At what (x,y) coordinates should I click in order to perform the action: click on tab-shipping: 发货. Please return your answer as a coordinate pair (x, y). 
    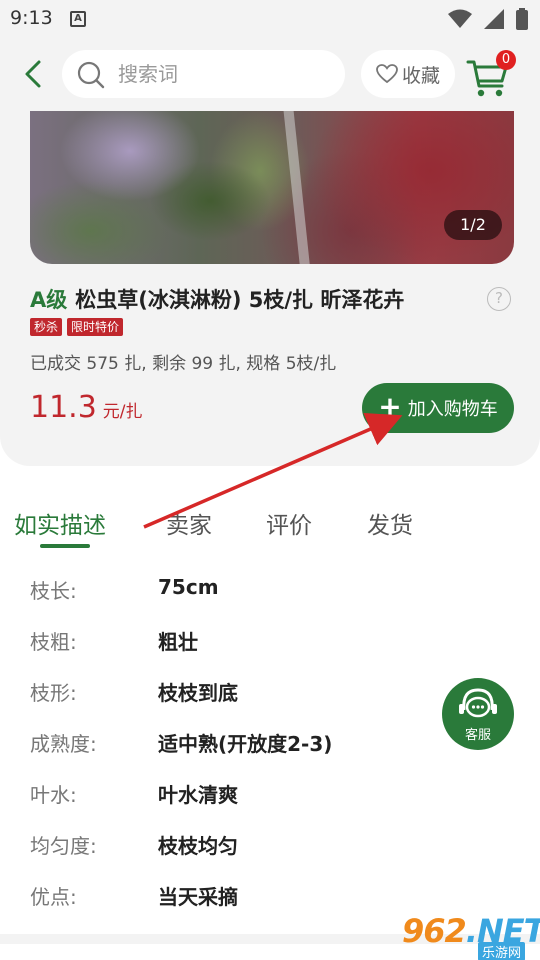
    Looking at the image, I should click on (390, 523).